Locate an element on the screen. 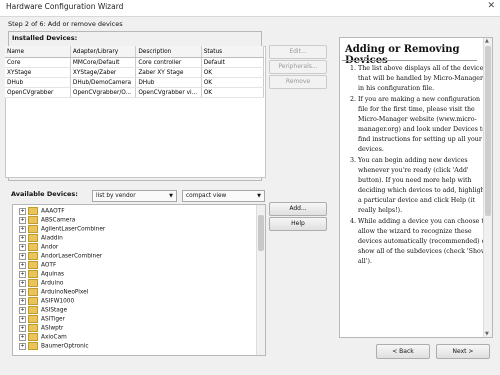  tree-node-label: Andor is located at coordinates (50, 247).